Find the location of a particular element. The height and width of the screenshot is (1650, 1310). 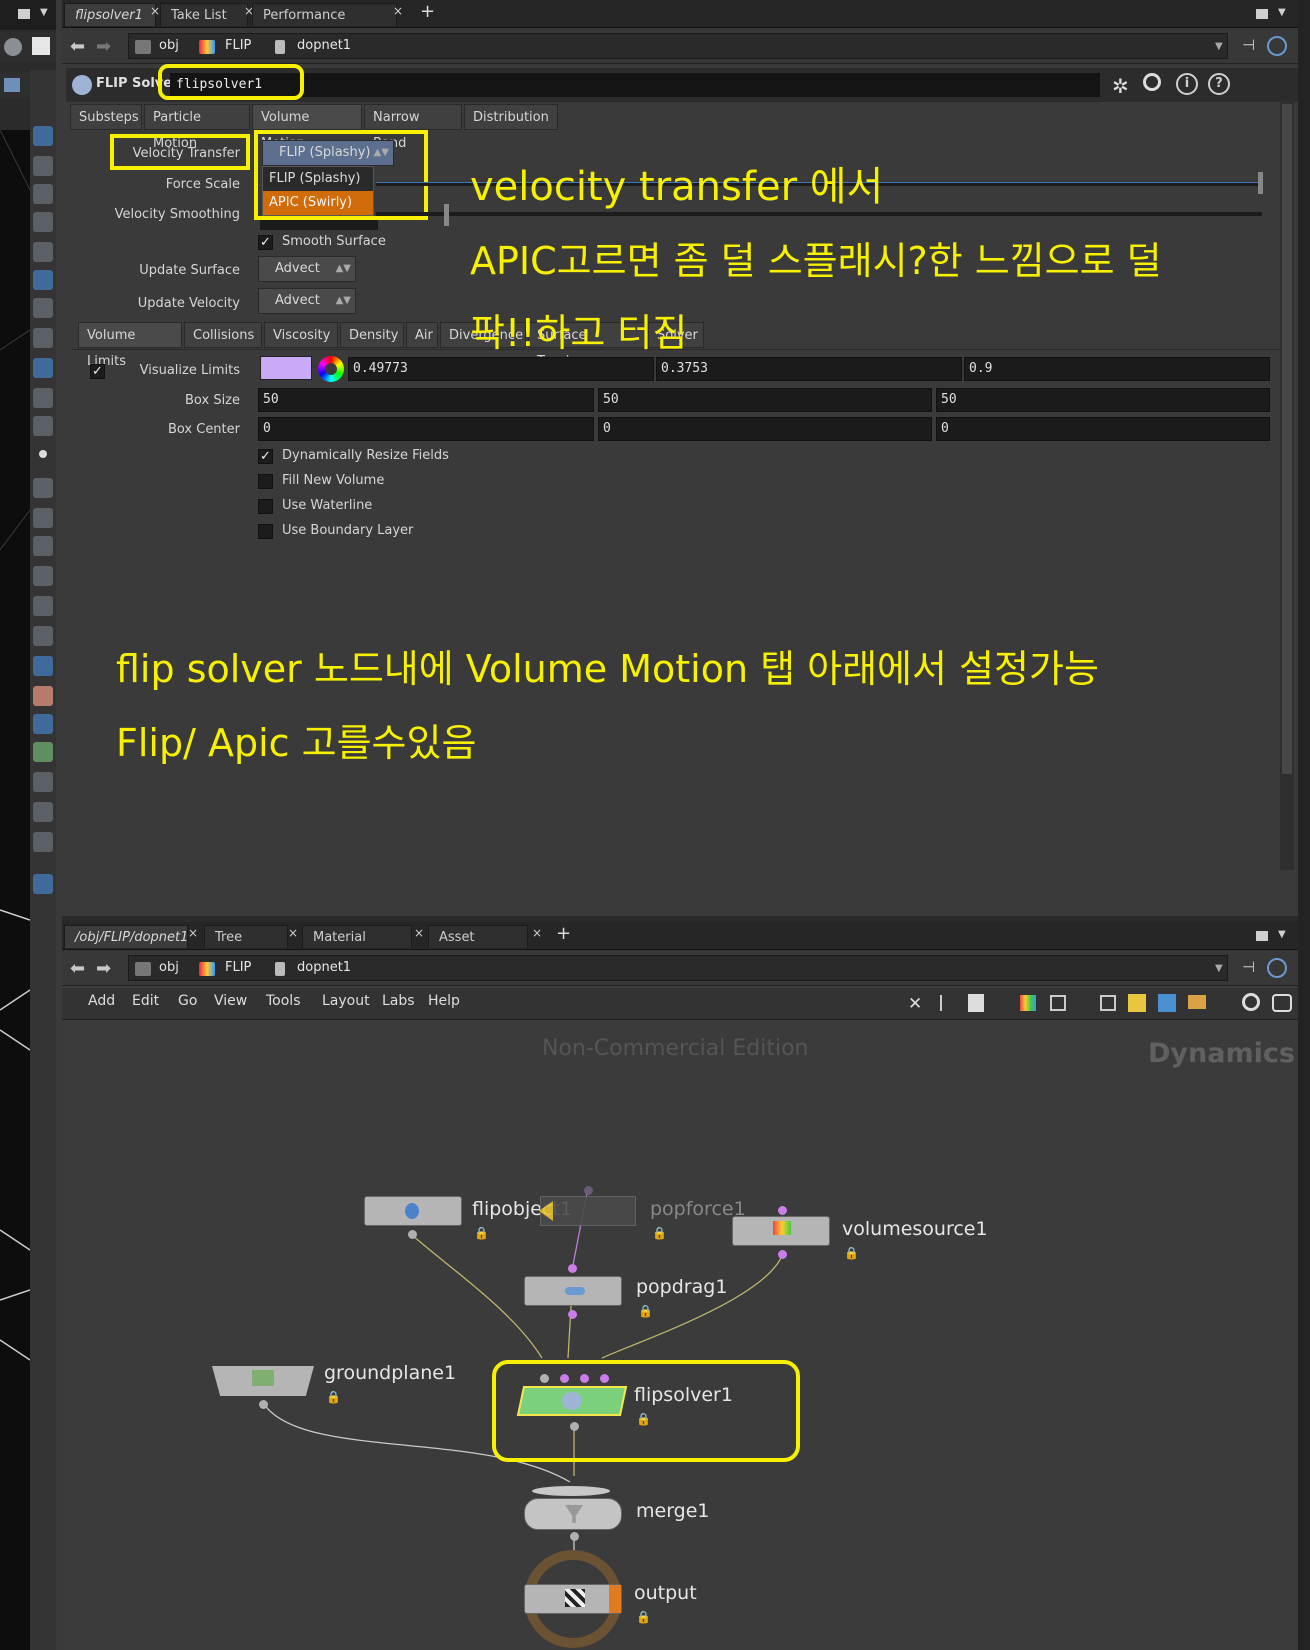

color-swatch is located at coordinates (286, 368).